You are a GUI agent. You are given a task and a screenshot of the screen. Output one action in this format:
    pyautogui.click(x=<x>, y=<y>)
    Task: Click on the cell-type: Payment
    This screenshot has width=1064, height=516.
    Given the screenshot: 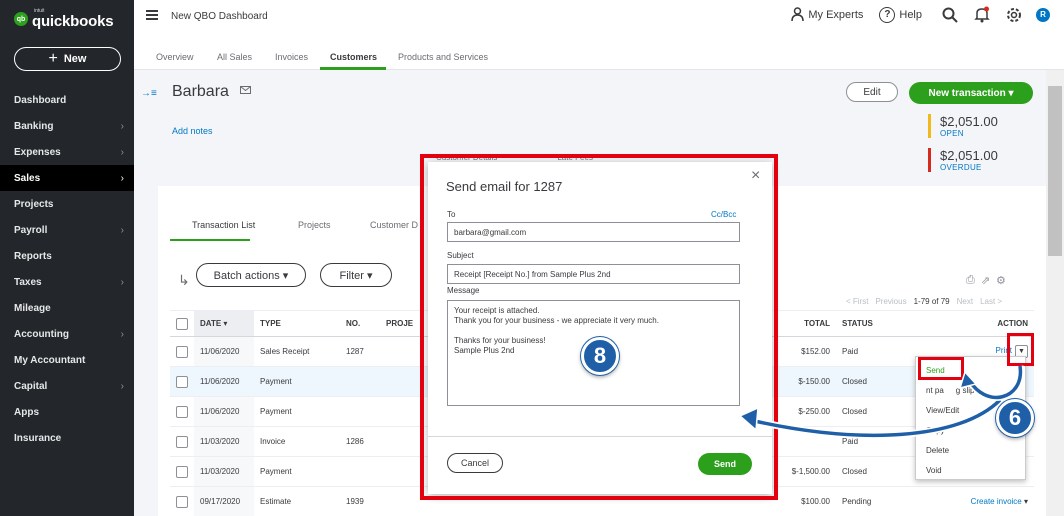 What is the action you would take?
    pyautogui.click(x=297, y=411)
    